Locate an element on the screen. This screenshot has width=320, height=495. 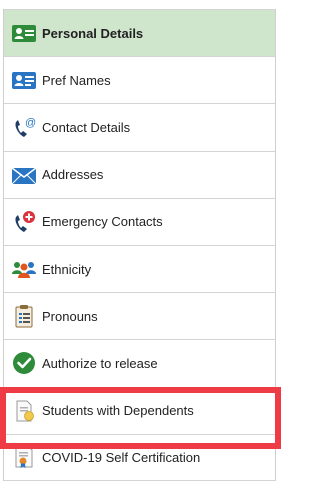
nav-item-authorize-to-release: Authorize to release is located at coordinates (139, 362).